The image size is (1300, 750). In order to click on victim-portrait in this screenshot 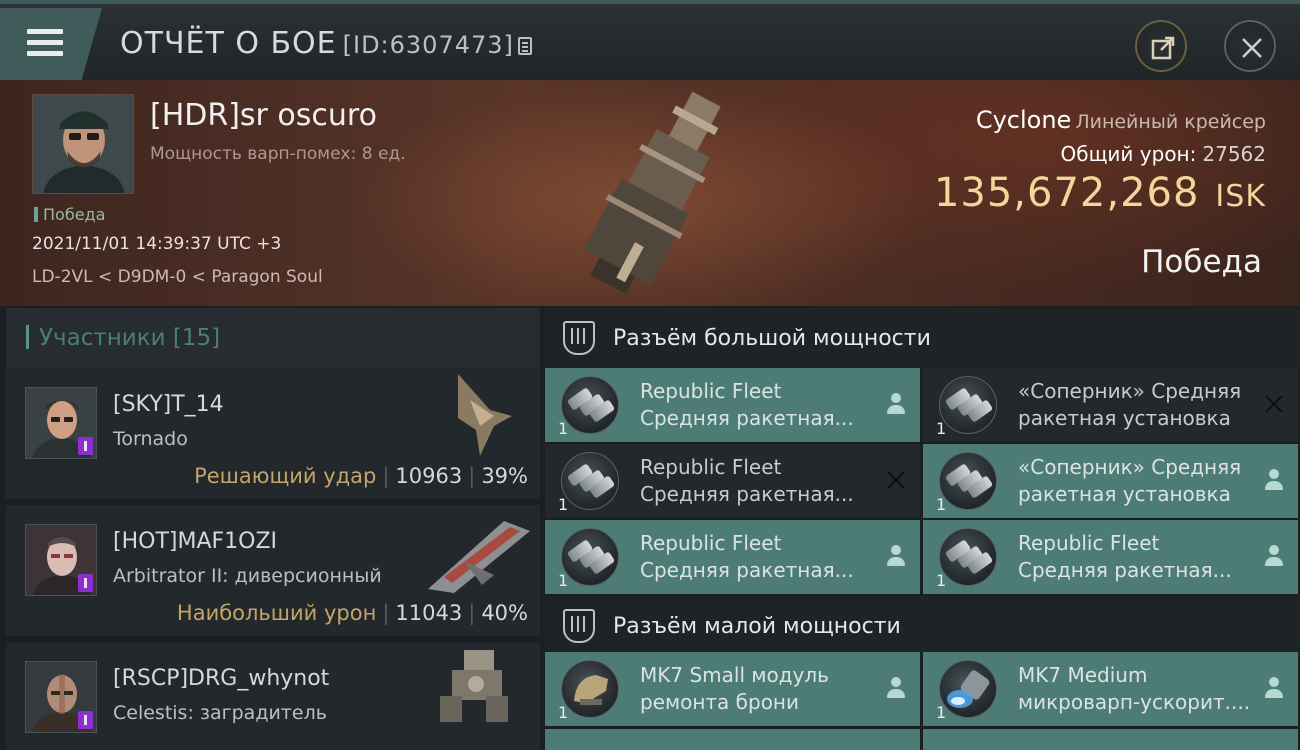, I will do `click(83, 144)`.